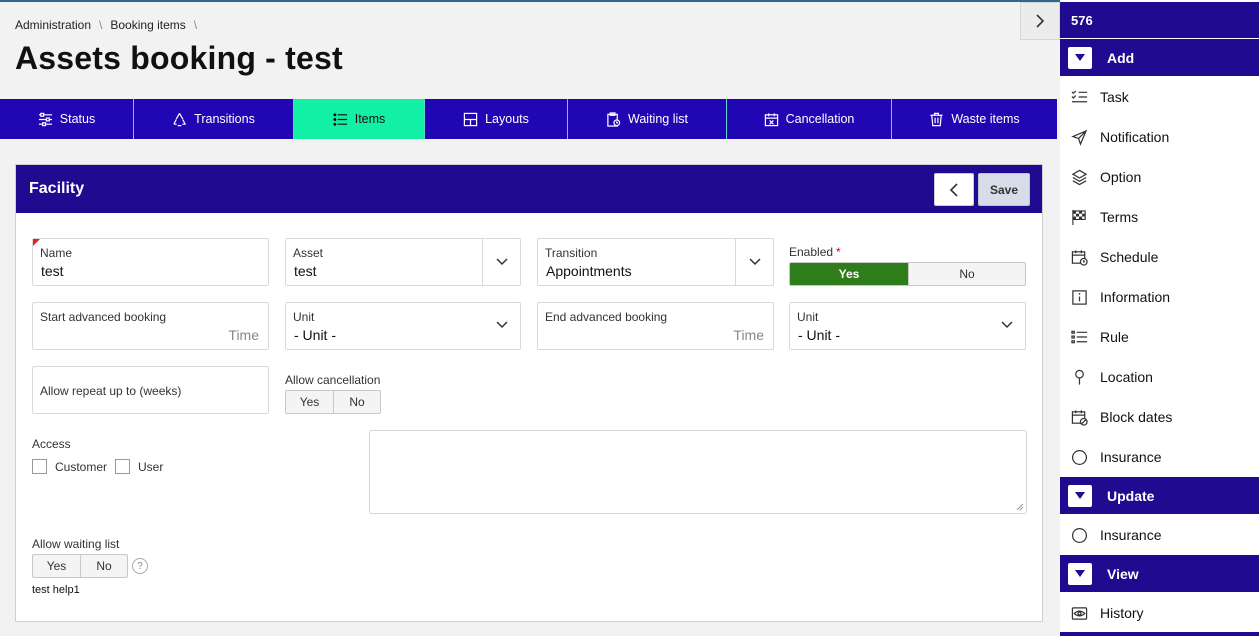 The width and height of the screenshot is (1259, 636). What do you see at coordinates (403, 326) in the screenshot?
I see `unit-select-start: Unit - Unit -` at bounding box center [403, 326].